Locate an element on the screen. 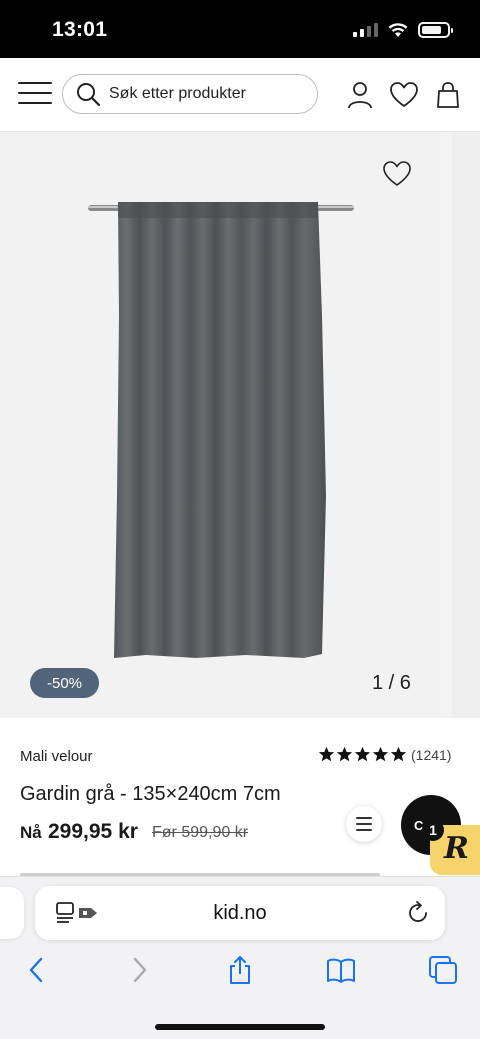  search-input is located at coordinates (199, 94).